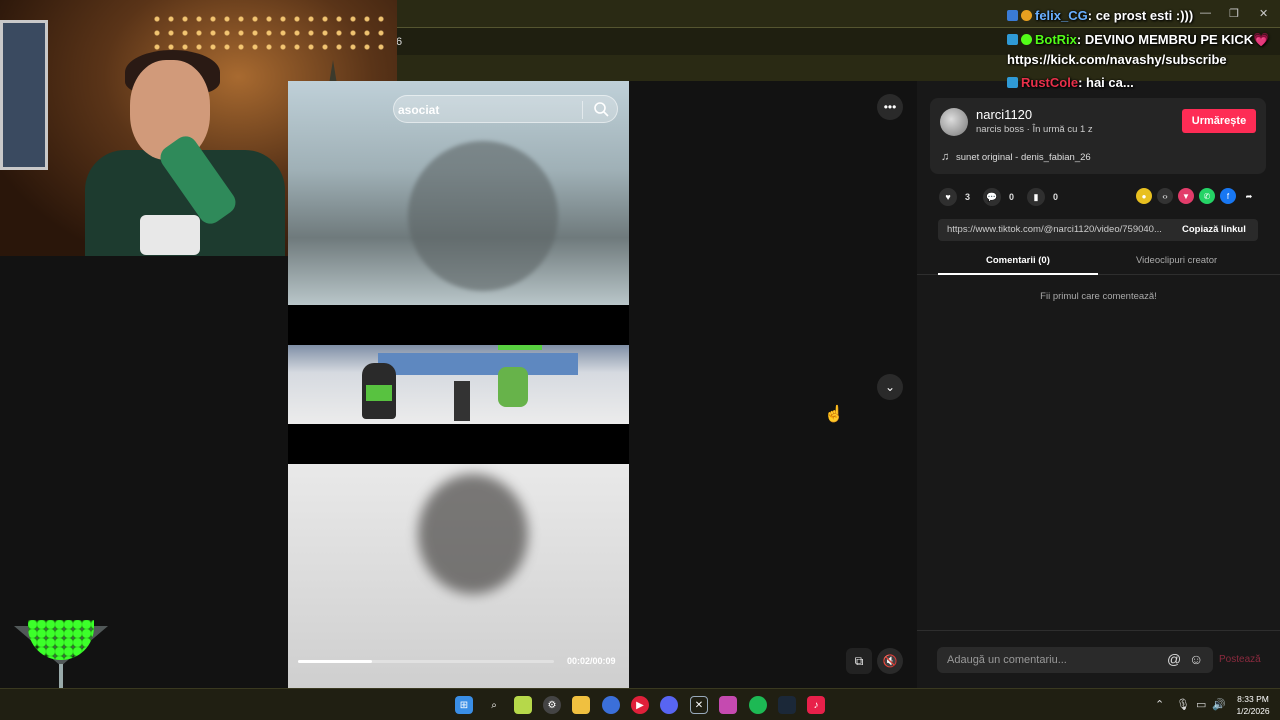 The width and height of the screenshot is (1280, 720). I want to click on network-icon: ▭, so click(1201, 704).